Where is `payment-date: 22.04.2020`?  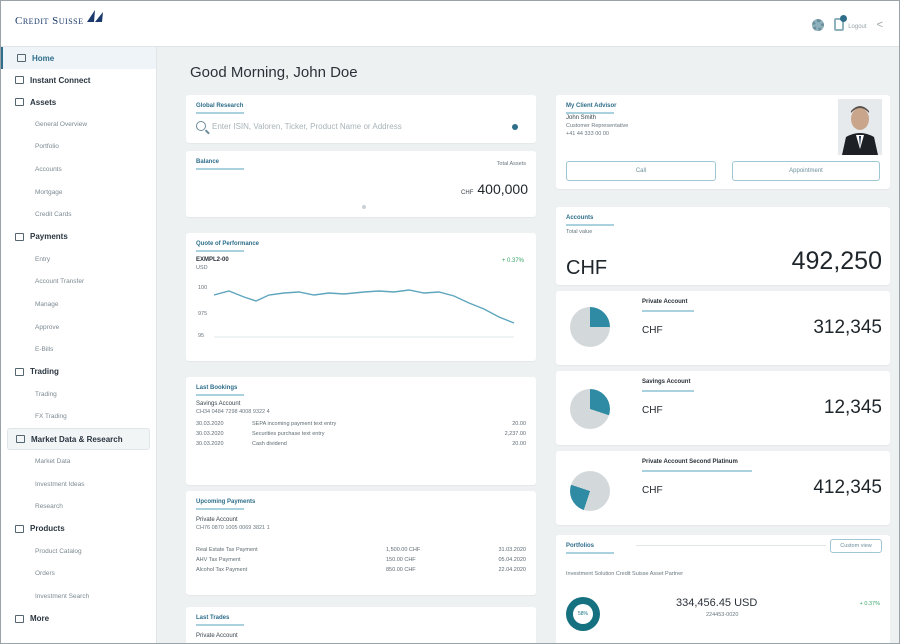
payment-date: 22.04.2020 is located at coordinates (512, 570).